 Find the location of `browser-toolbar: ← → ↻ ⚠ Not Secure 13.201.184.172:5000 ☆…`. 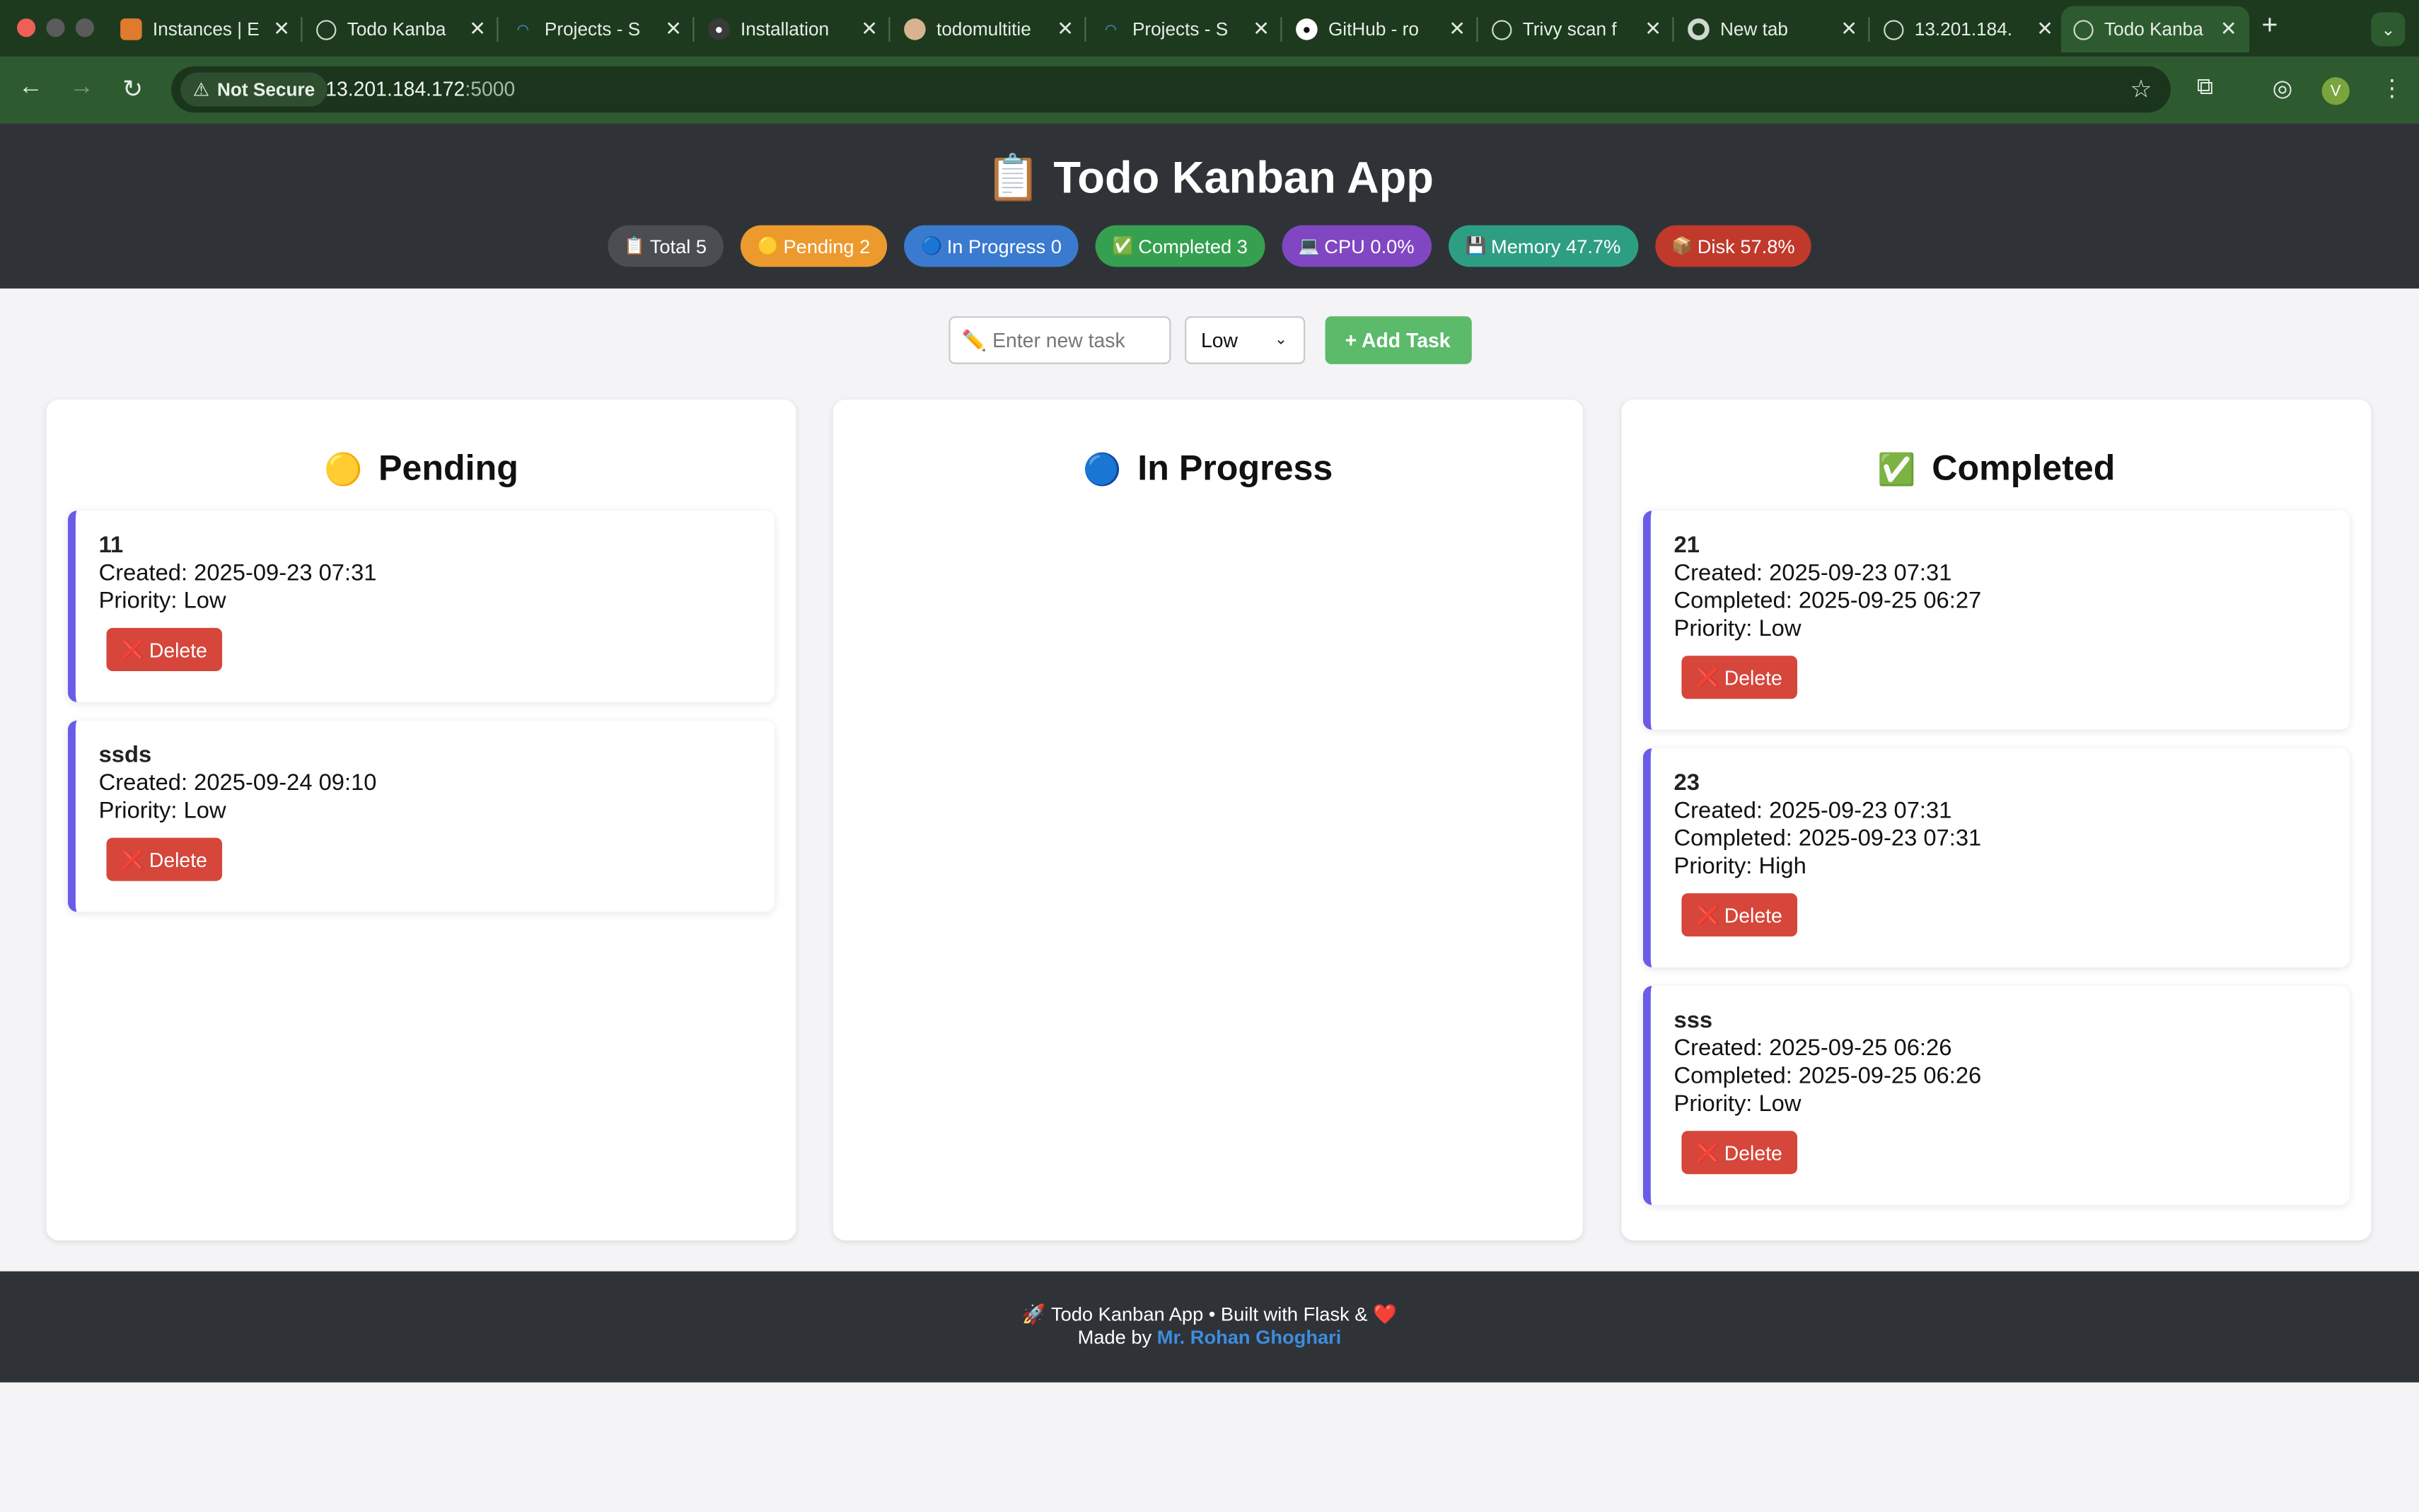

browser-toolbar: ← → ↻ ⚠ Not Secure 13.201.184.172:5000 ☆… is located at coordinates (1209, 90).